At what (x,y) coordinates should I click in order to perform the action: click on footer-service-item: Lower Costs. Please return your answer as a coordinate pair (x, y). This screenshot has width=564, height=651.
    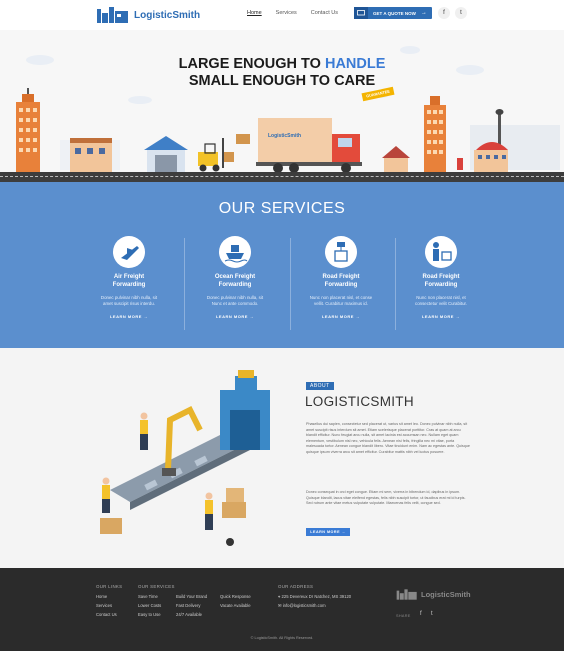
    Looking at the image, I should click on (149, 605).